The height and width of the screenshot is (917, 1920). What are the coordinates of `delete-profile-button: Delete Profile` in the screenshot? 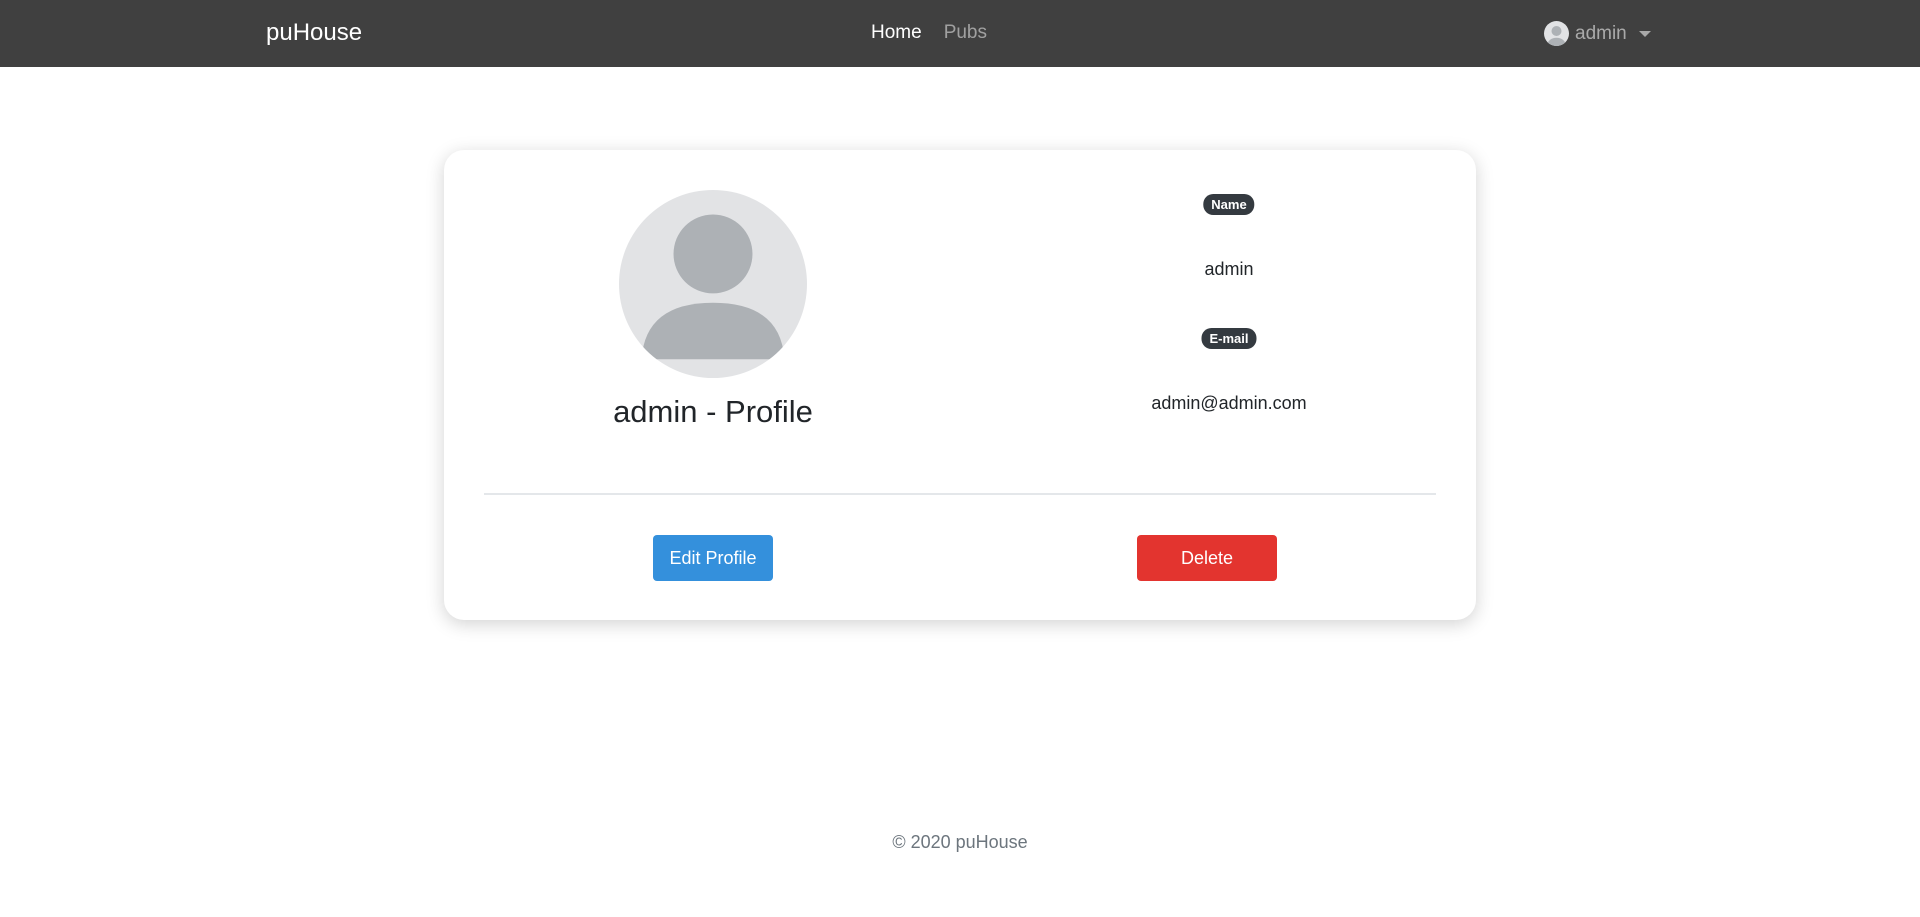 It's located at (1207, 574).